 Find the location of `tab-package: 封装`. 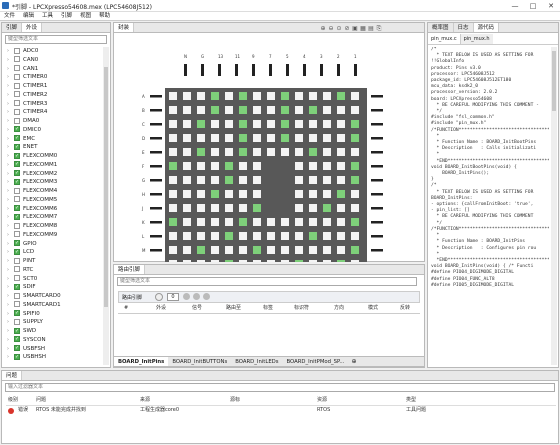

tab-package: 封装 is located at coordinates (124, 27).